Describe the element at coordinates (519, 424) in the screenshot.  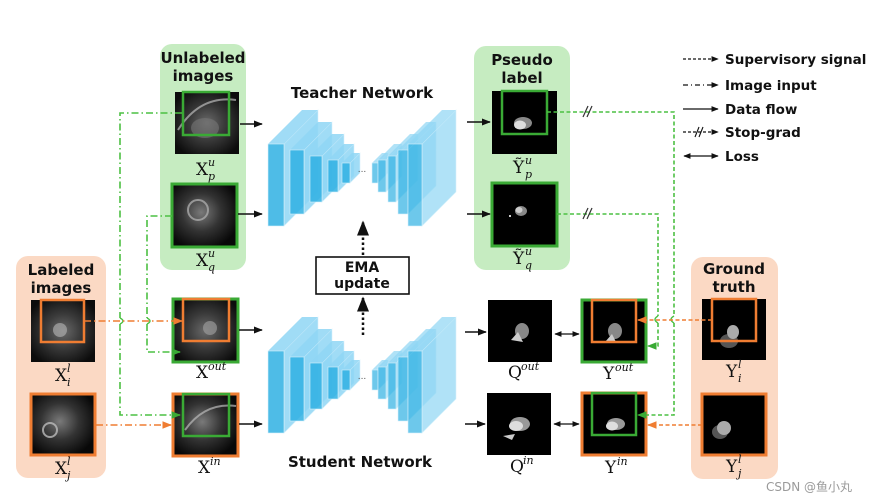
I see `image-qin` at that location.